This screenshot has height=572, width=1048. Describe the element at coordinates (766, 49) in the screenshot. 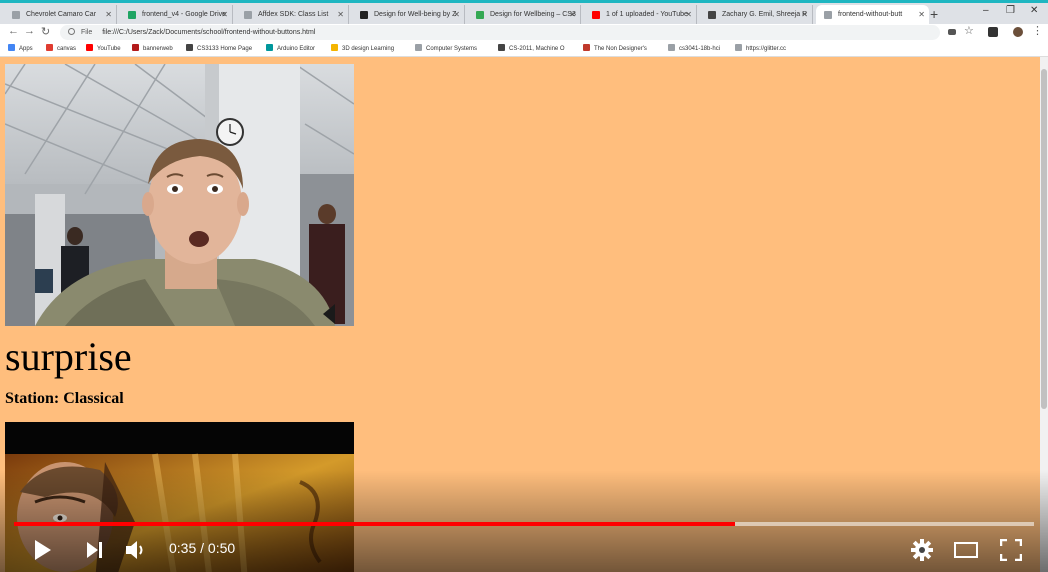

I see `bookmark-label: https://glitter.cc` at that location.